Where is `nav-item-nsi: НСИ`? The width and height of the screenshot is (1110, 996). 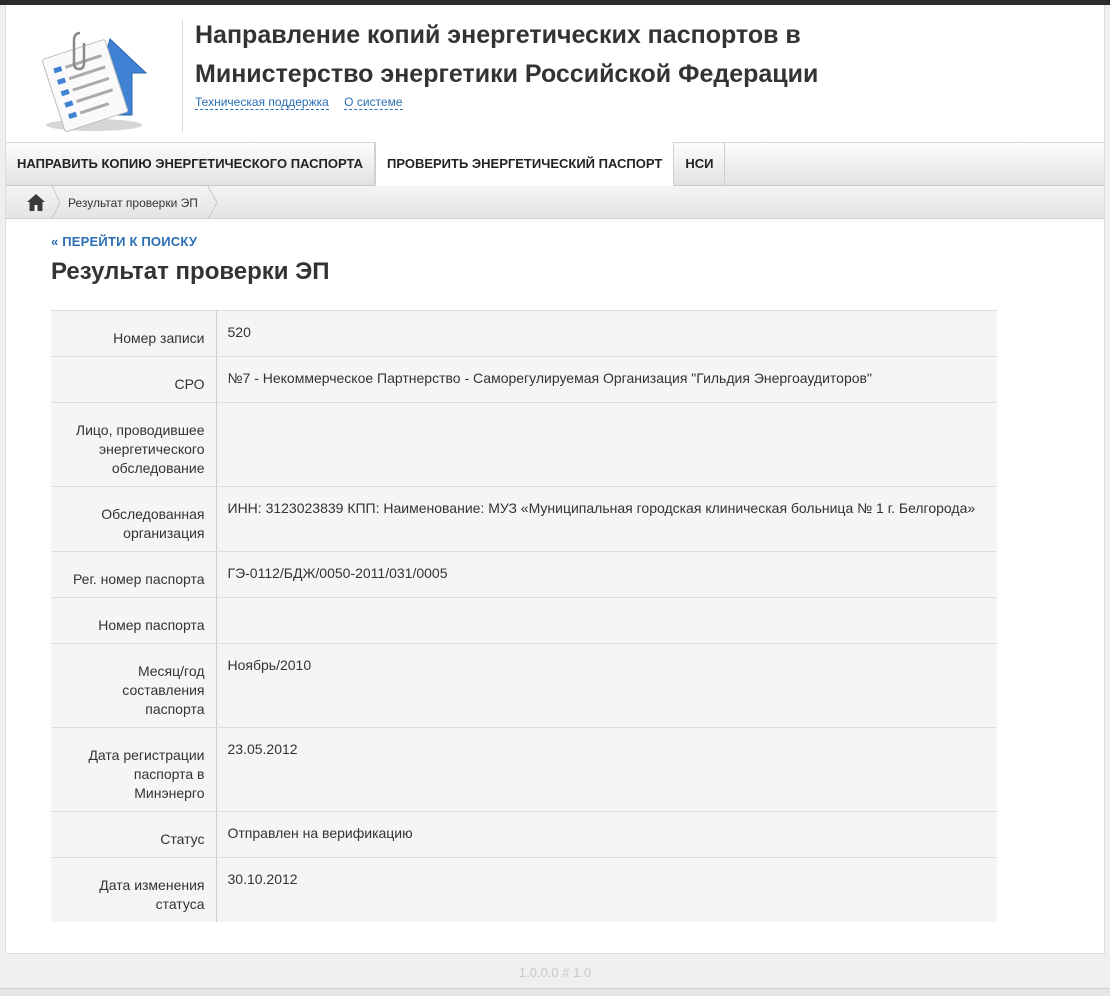
nav-item-nsi: НСИ is located at coordinates (700, 164).